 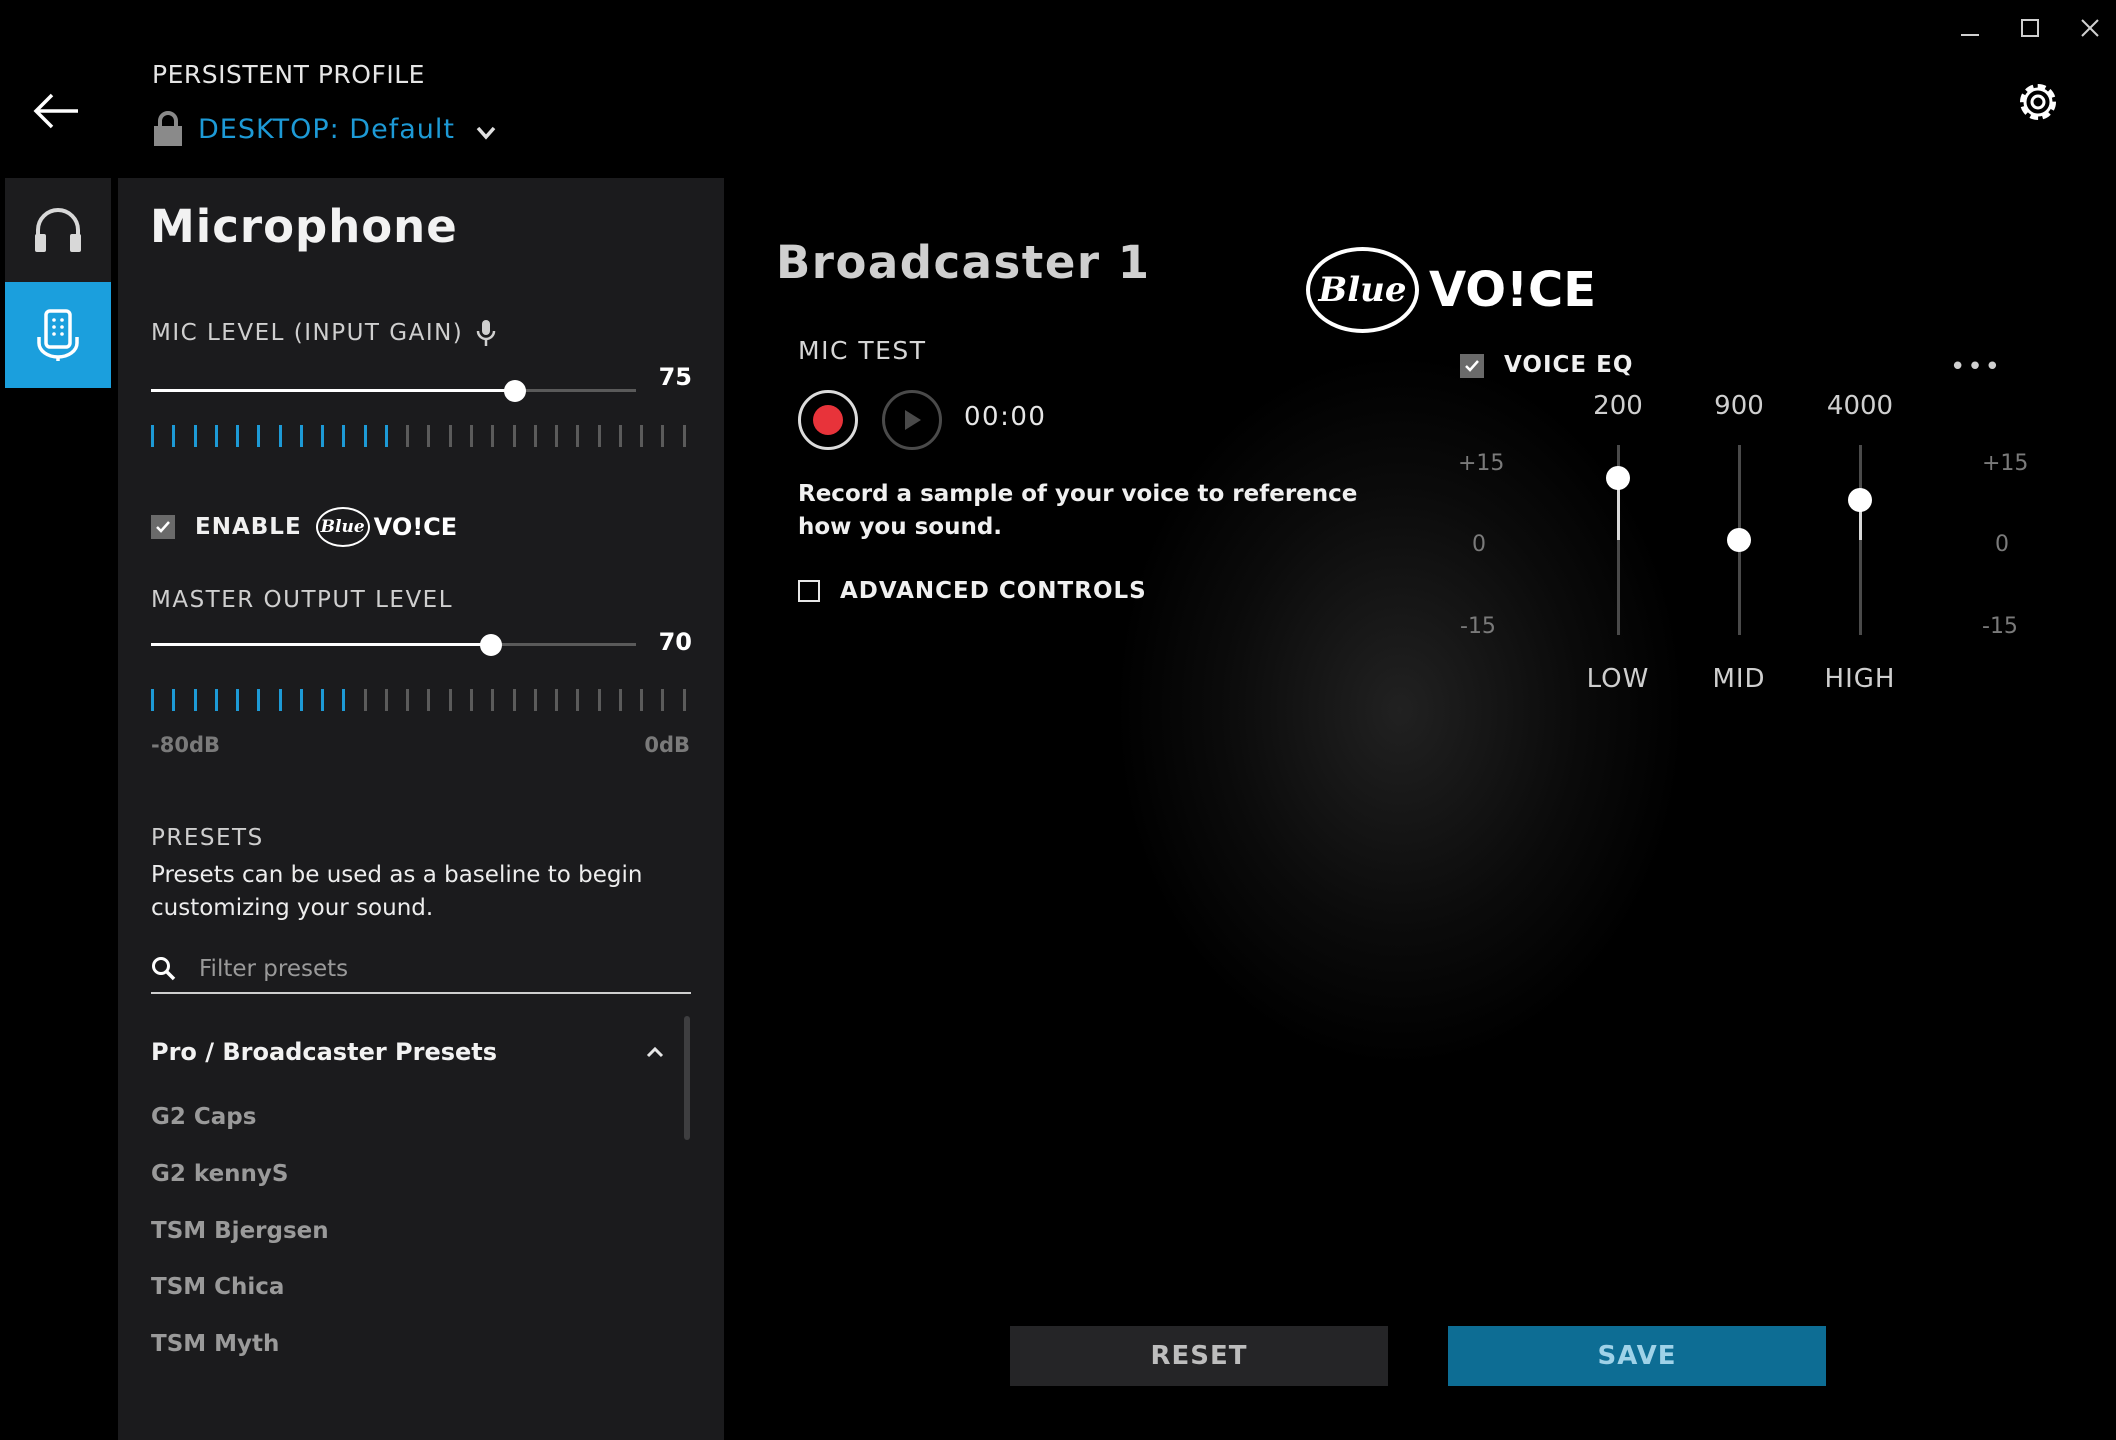 I want to click on back-button, so click(x=58, y=111).